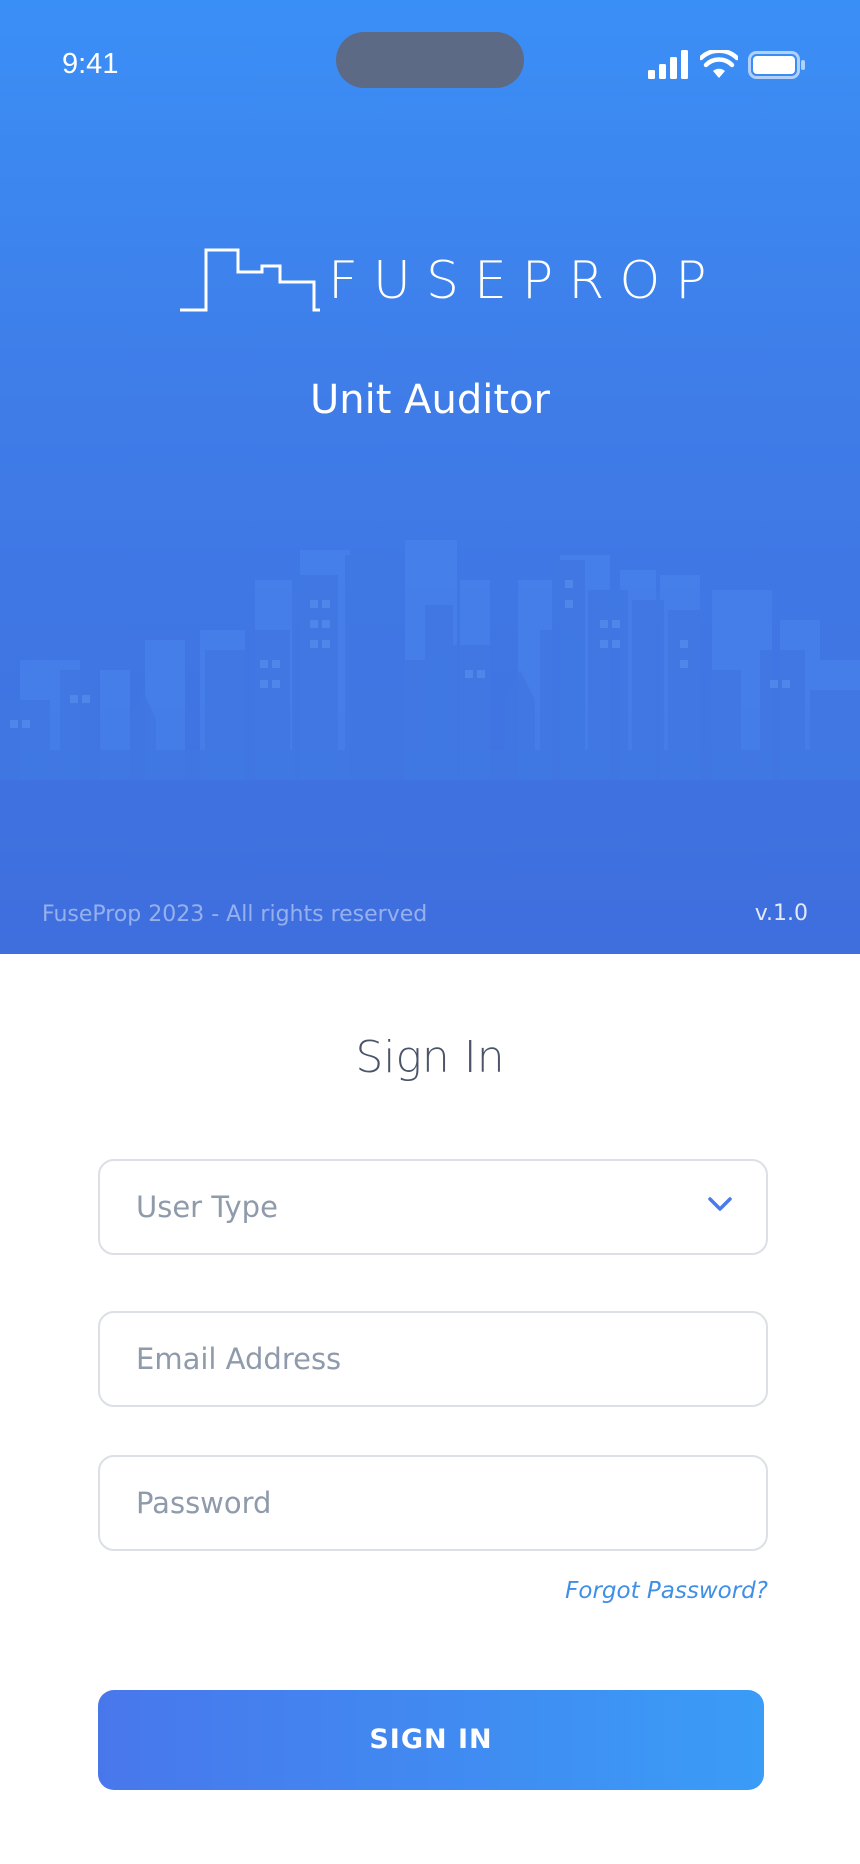 This screenshot has height=1864, width=860. Describe the element at coordinates (430, 1057) in the screenshot. I see `sign-in-heading: Sign In` at that location.